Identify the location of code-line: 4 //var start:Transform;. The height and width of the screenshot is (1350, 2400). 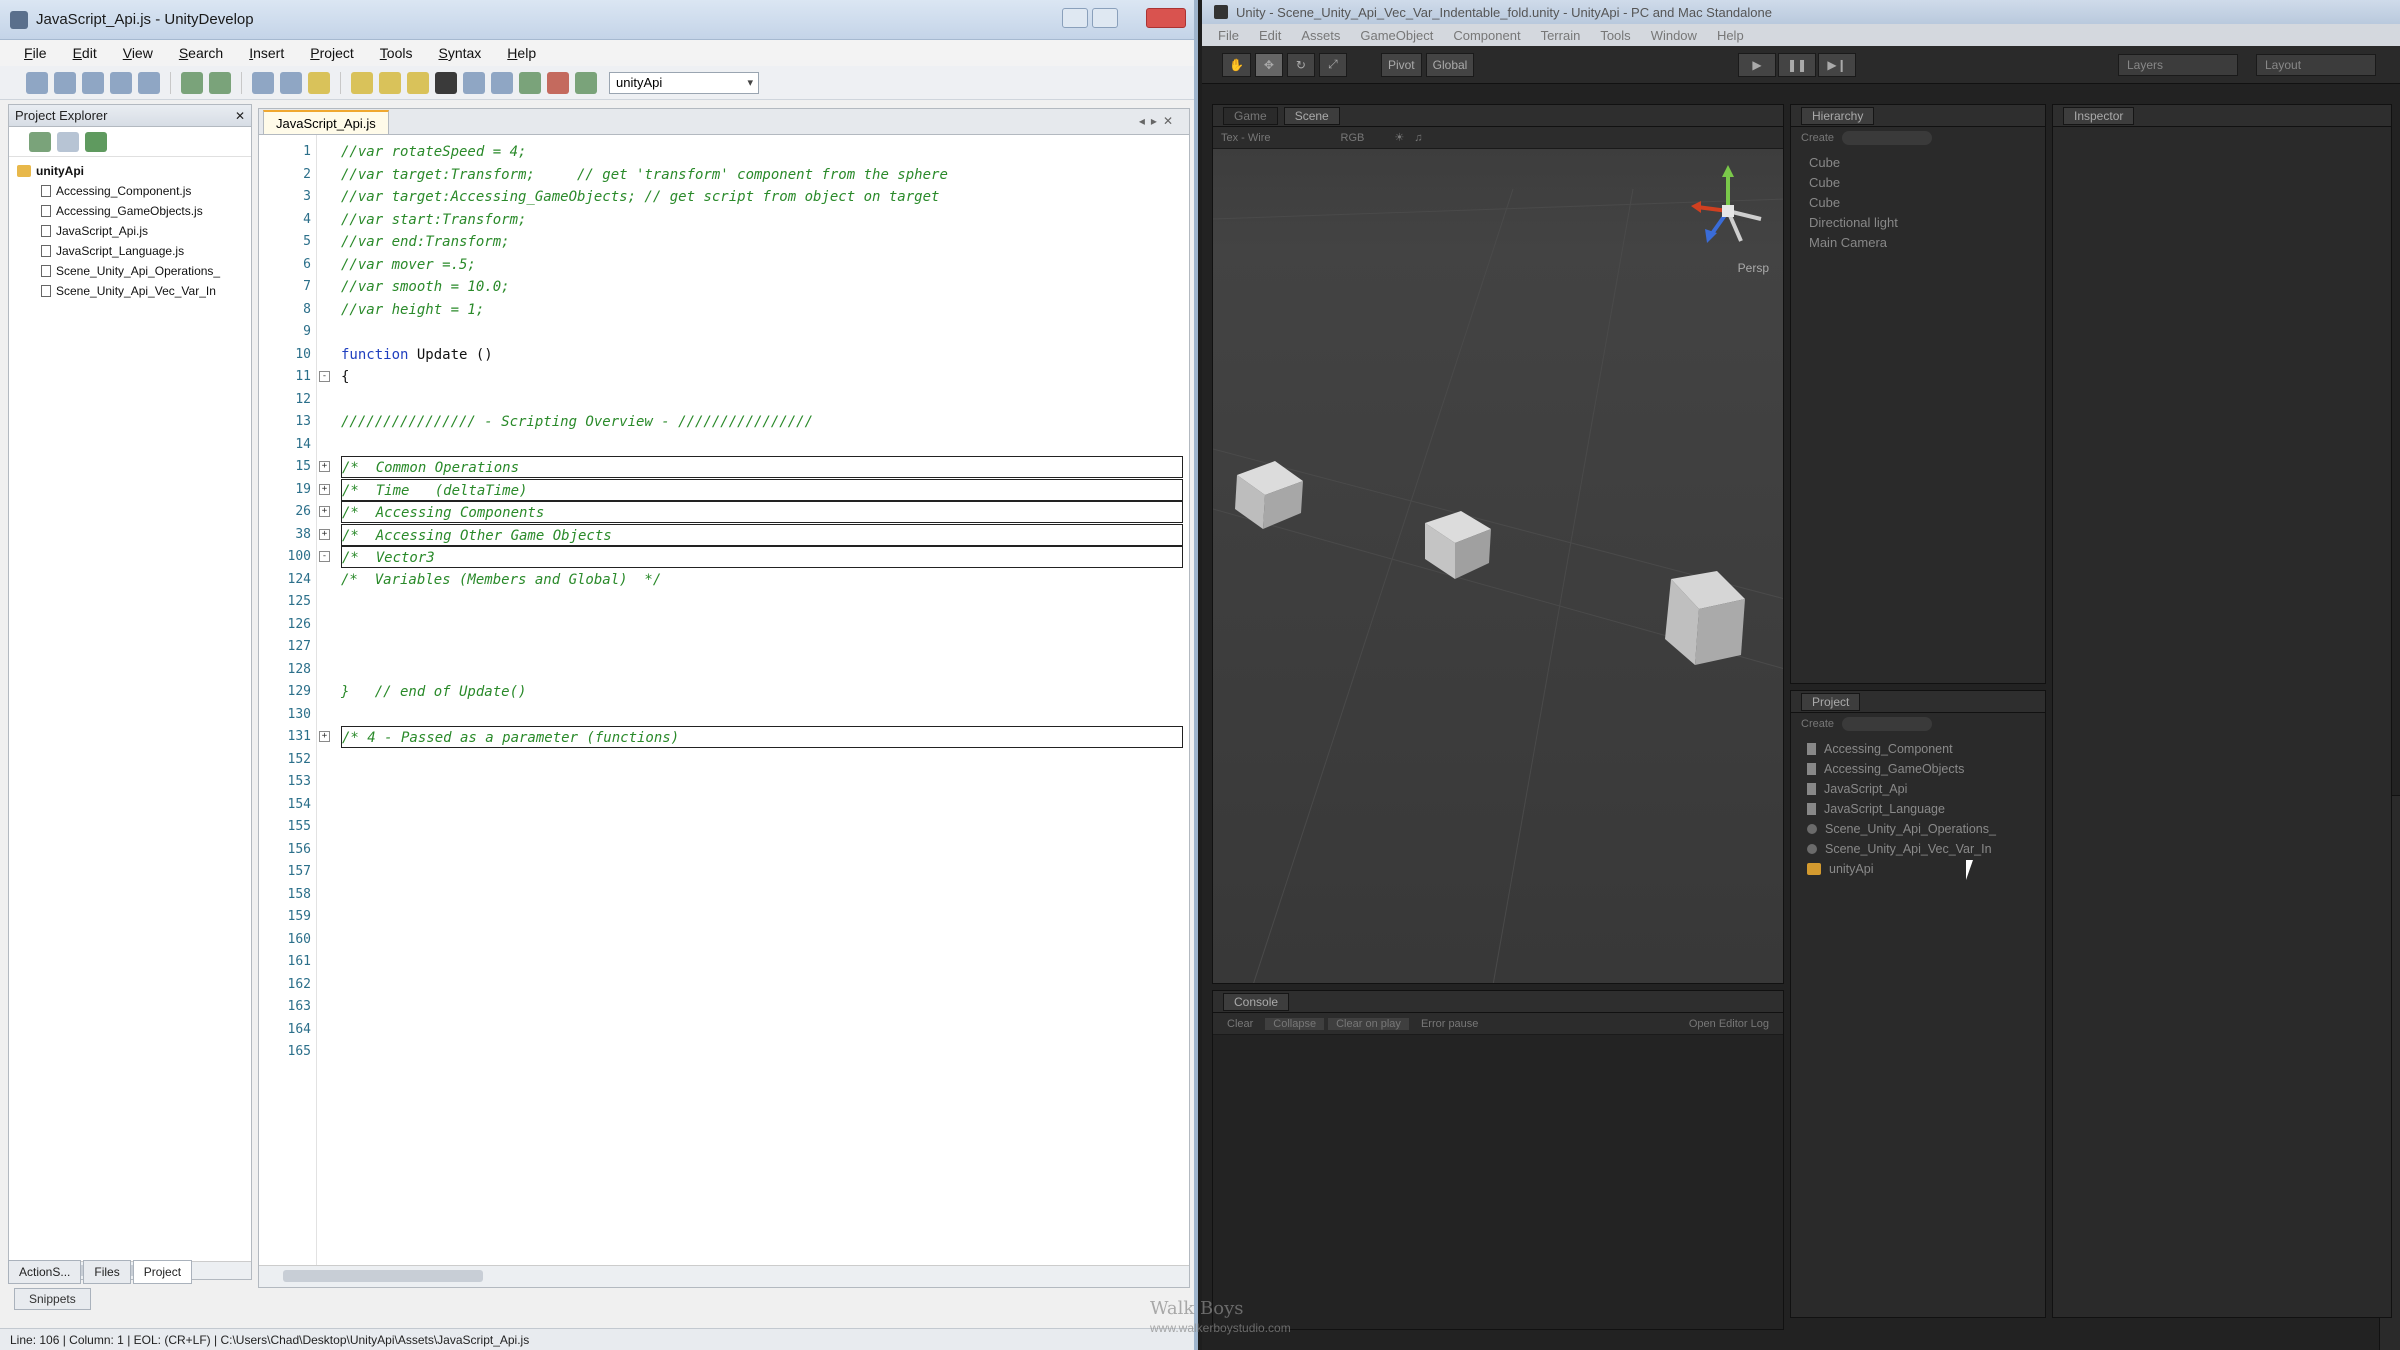
(724, 220).